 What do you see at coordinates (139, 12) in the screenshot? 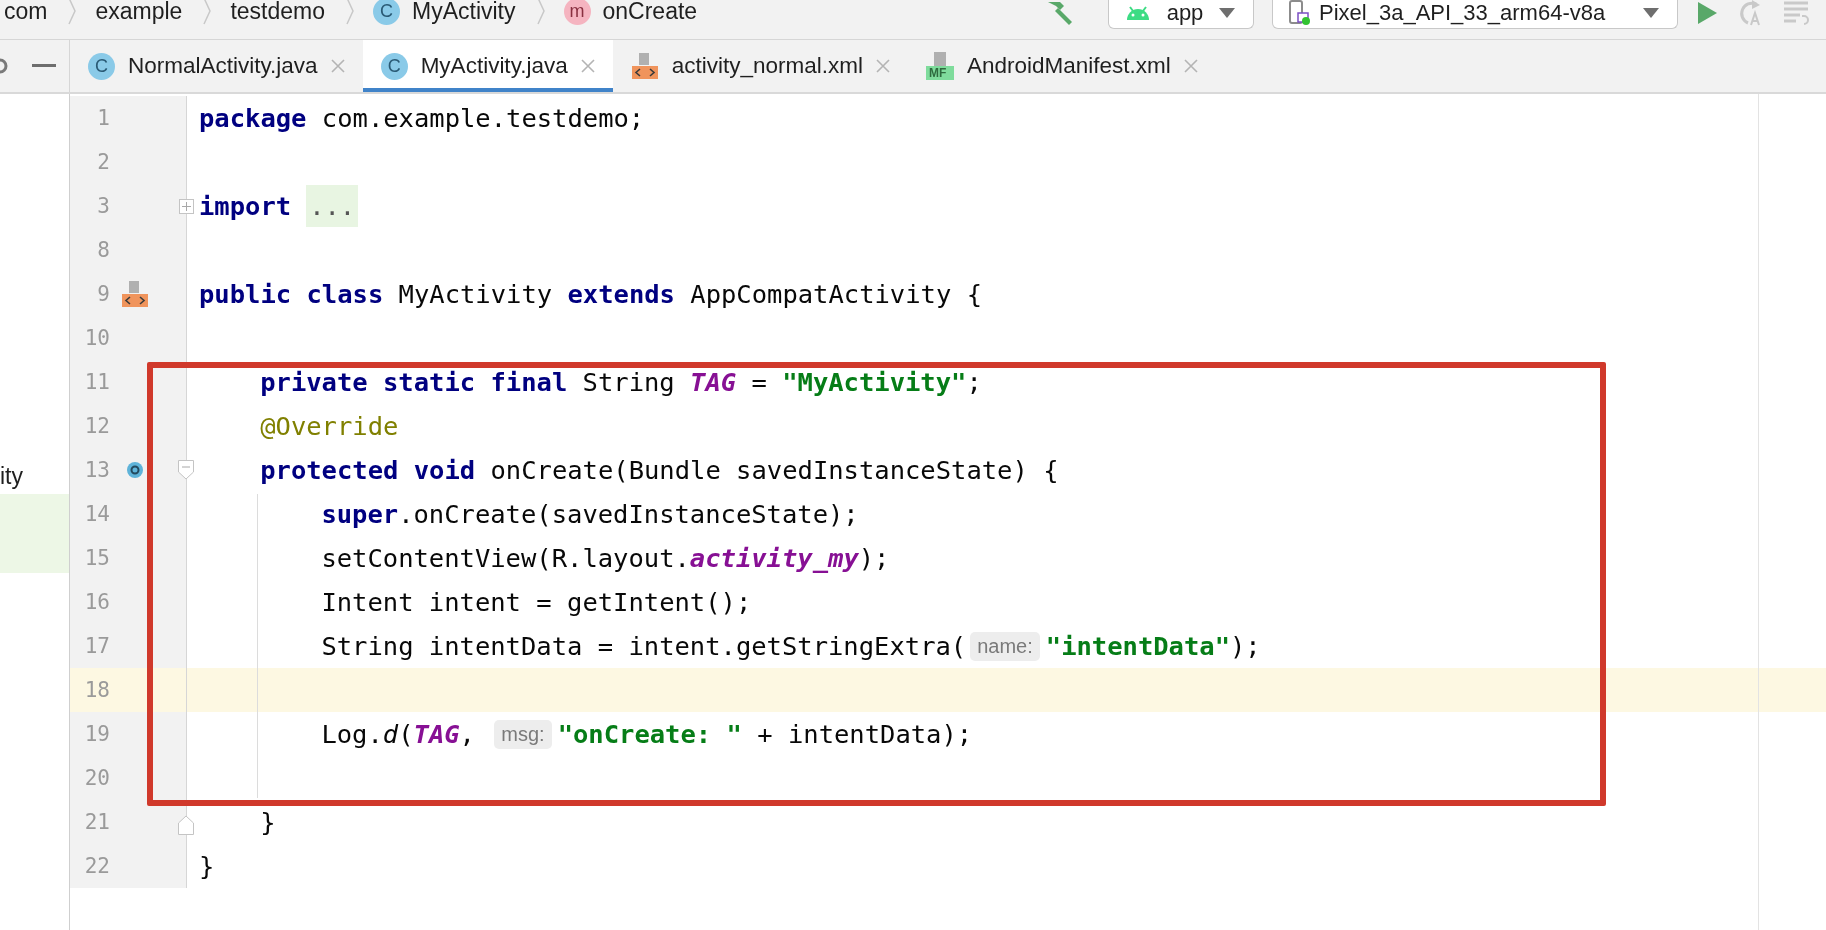
I see `breadcrumb-item: example` at bounding box center [139, 12].